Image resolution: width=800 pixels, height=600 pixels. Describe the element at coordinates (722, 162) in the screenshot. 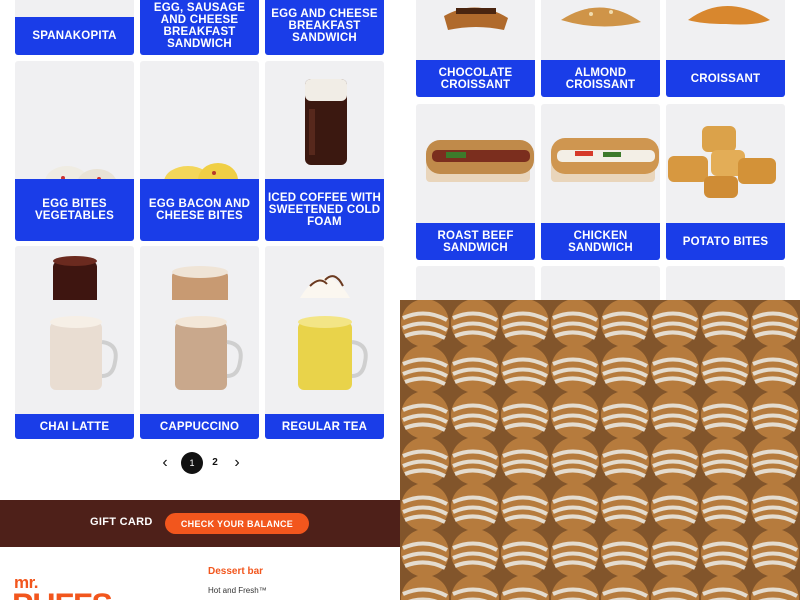

I see `potato-bites-image` at that location.